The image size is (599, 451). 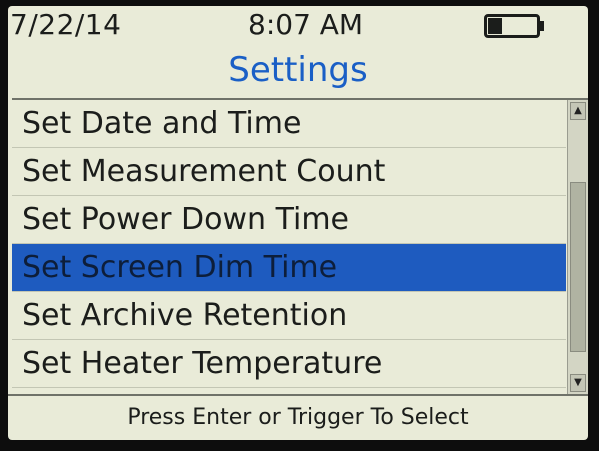 I want to click on status-bar: 7/22/14 8:07 AM, so click(x=298, y=25).